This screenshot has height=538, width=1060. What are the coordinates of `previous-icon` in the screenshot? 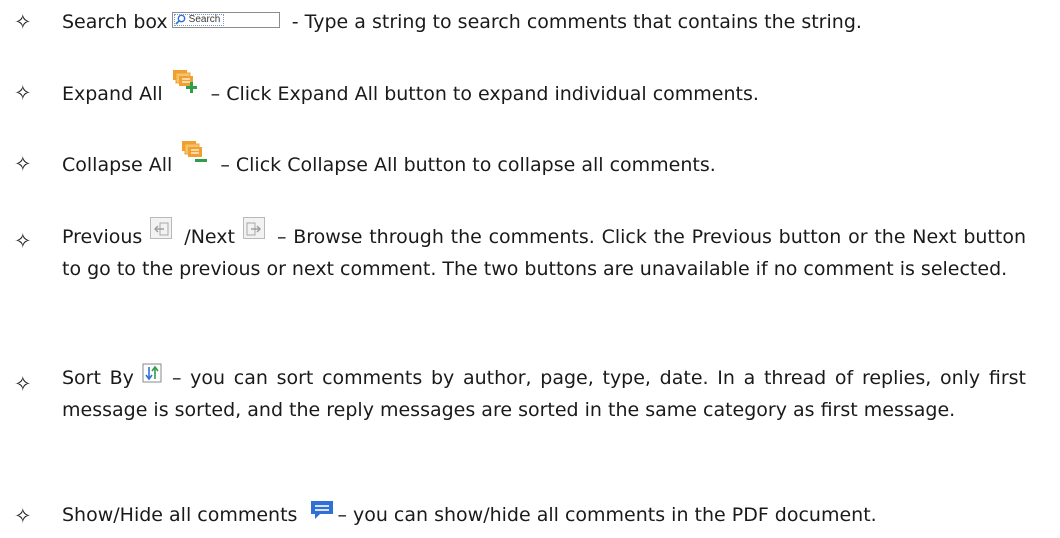 It's located at (161, 227).